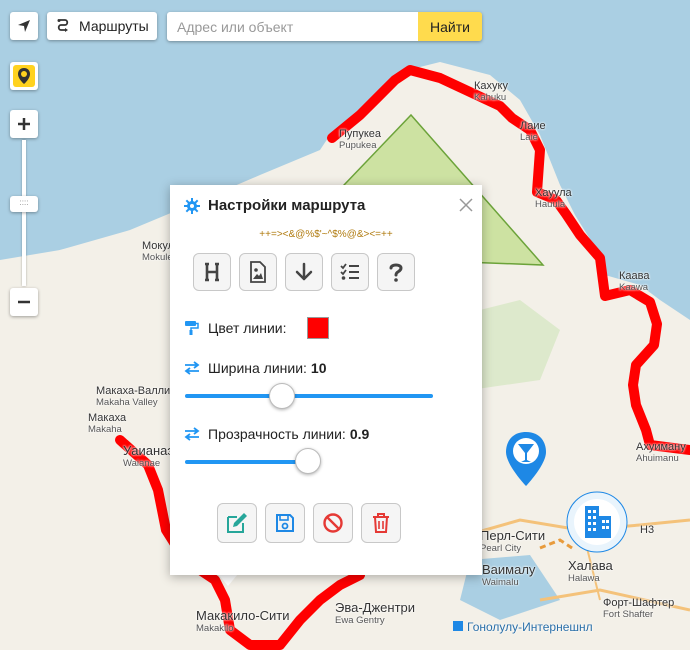 The image size is (690, 650). What do you see at coordinates (647, 530) in the screenshot?
I see `map-label: H3` at bounding box center [647, 530].